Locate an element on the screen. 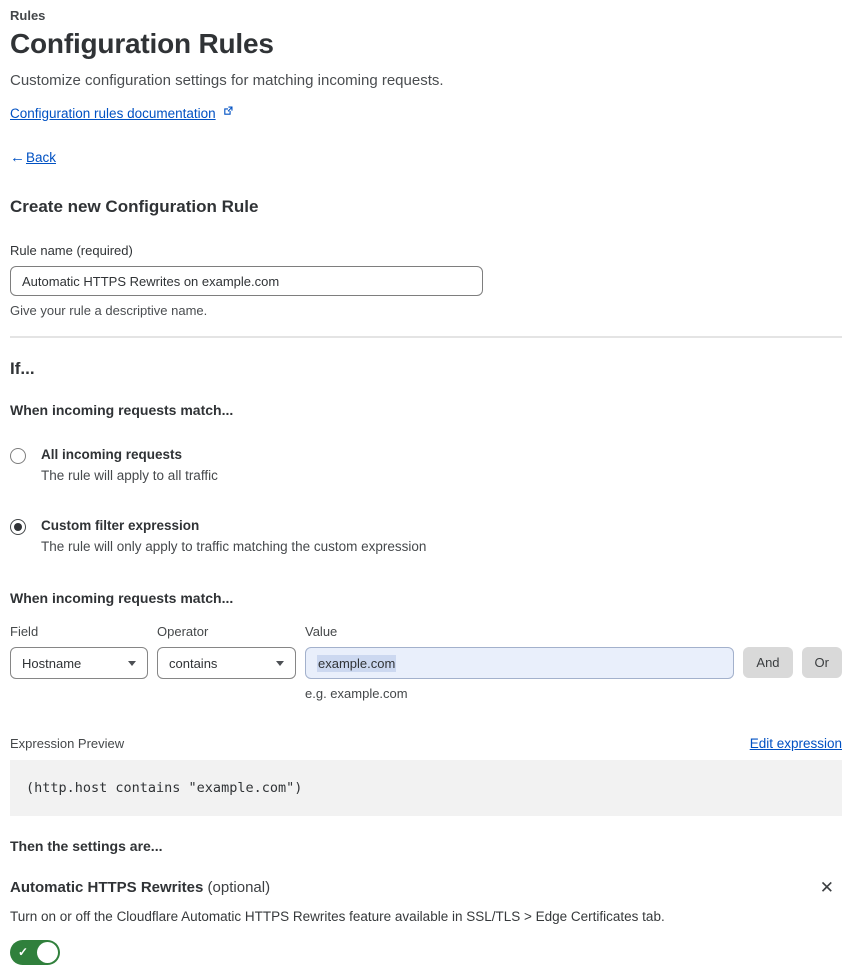 Image resolution: width=852 pixels, height=970 pixels. field-select-value: Hostname is located at coordinates (52, 663).